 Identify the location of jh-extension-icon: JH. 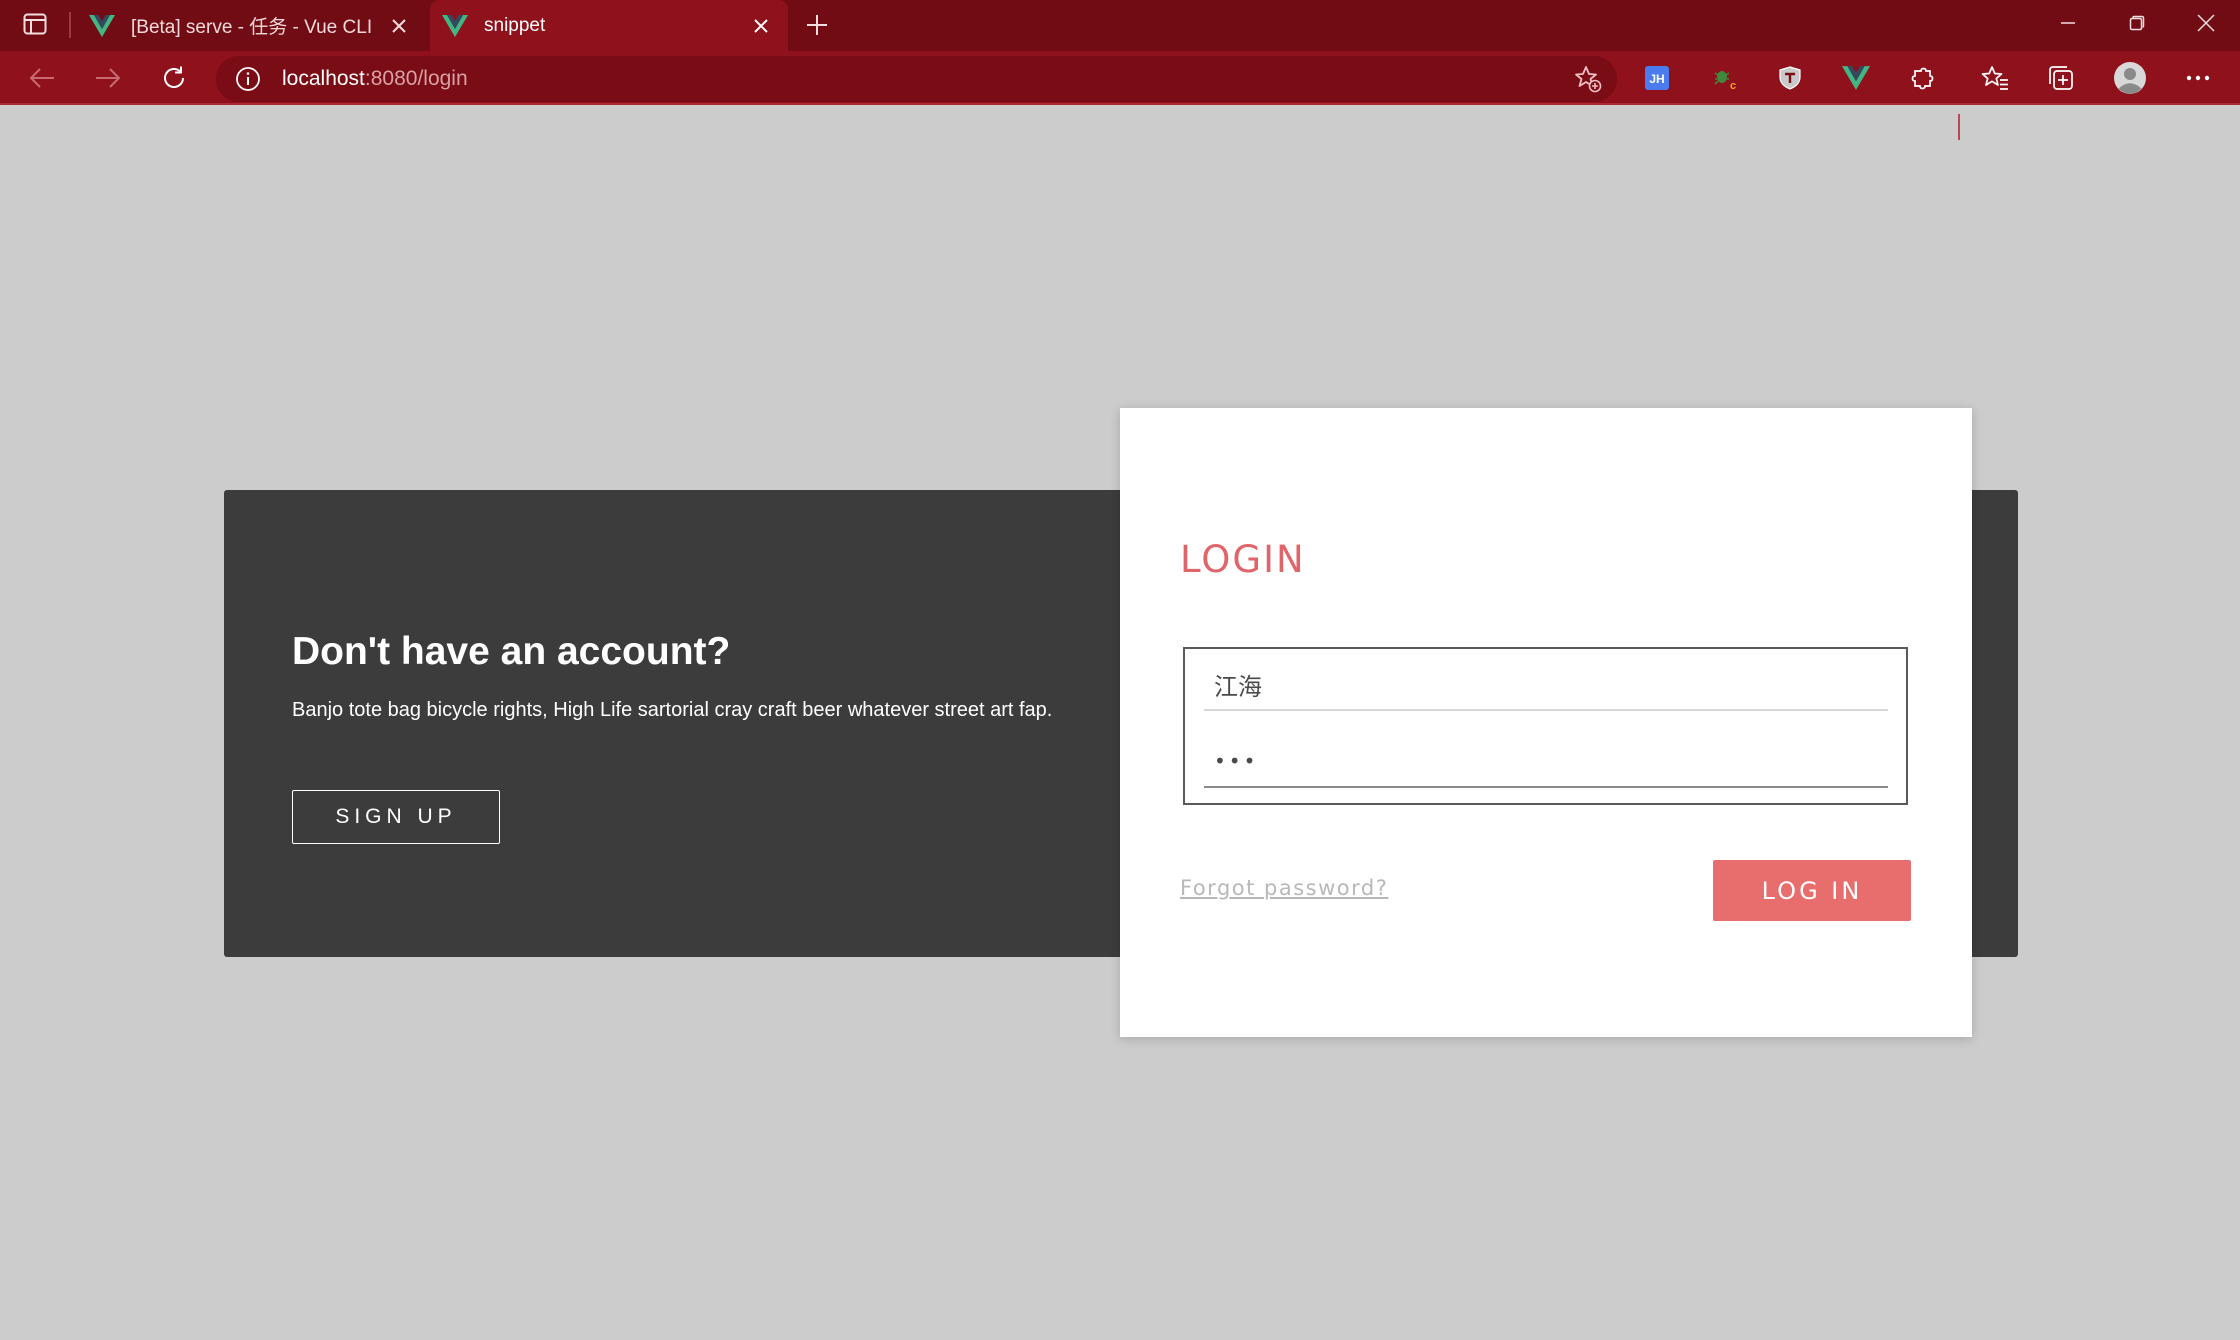
(1657, 78).